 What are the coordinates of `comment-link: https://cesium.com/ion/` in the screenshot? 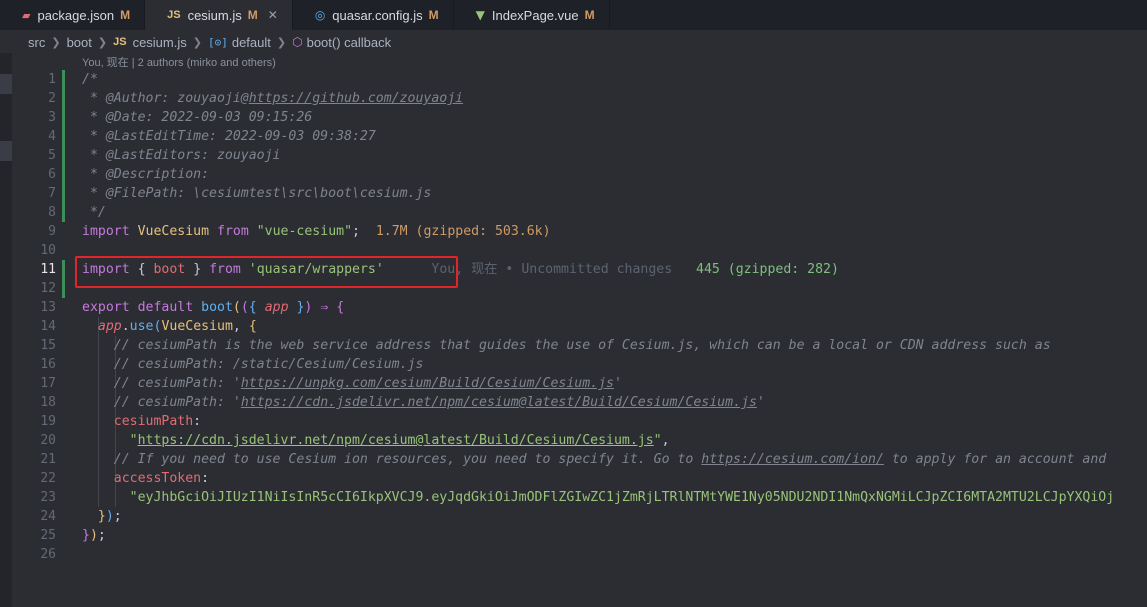 It's located at (792, 459).